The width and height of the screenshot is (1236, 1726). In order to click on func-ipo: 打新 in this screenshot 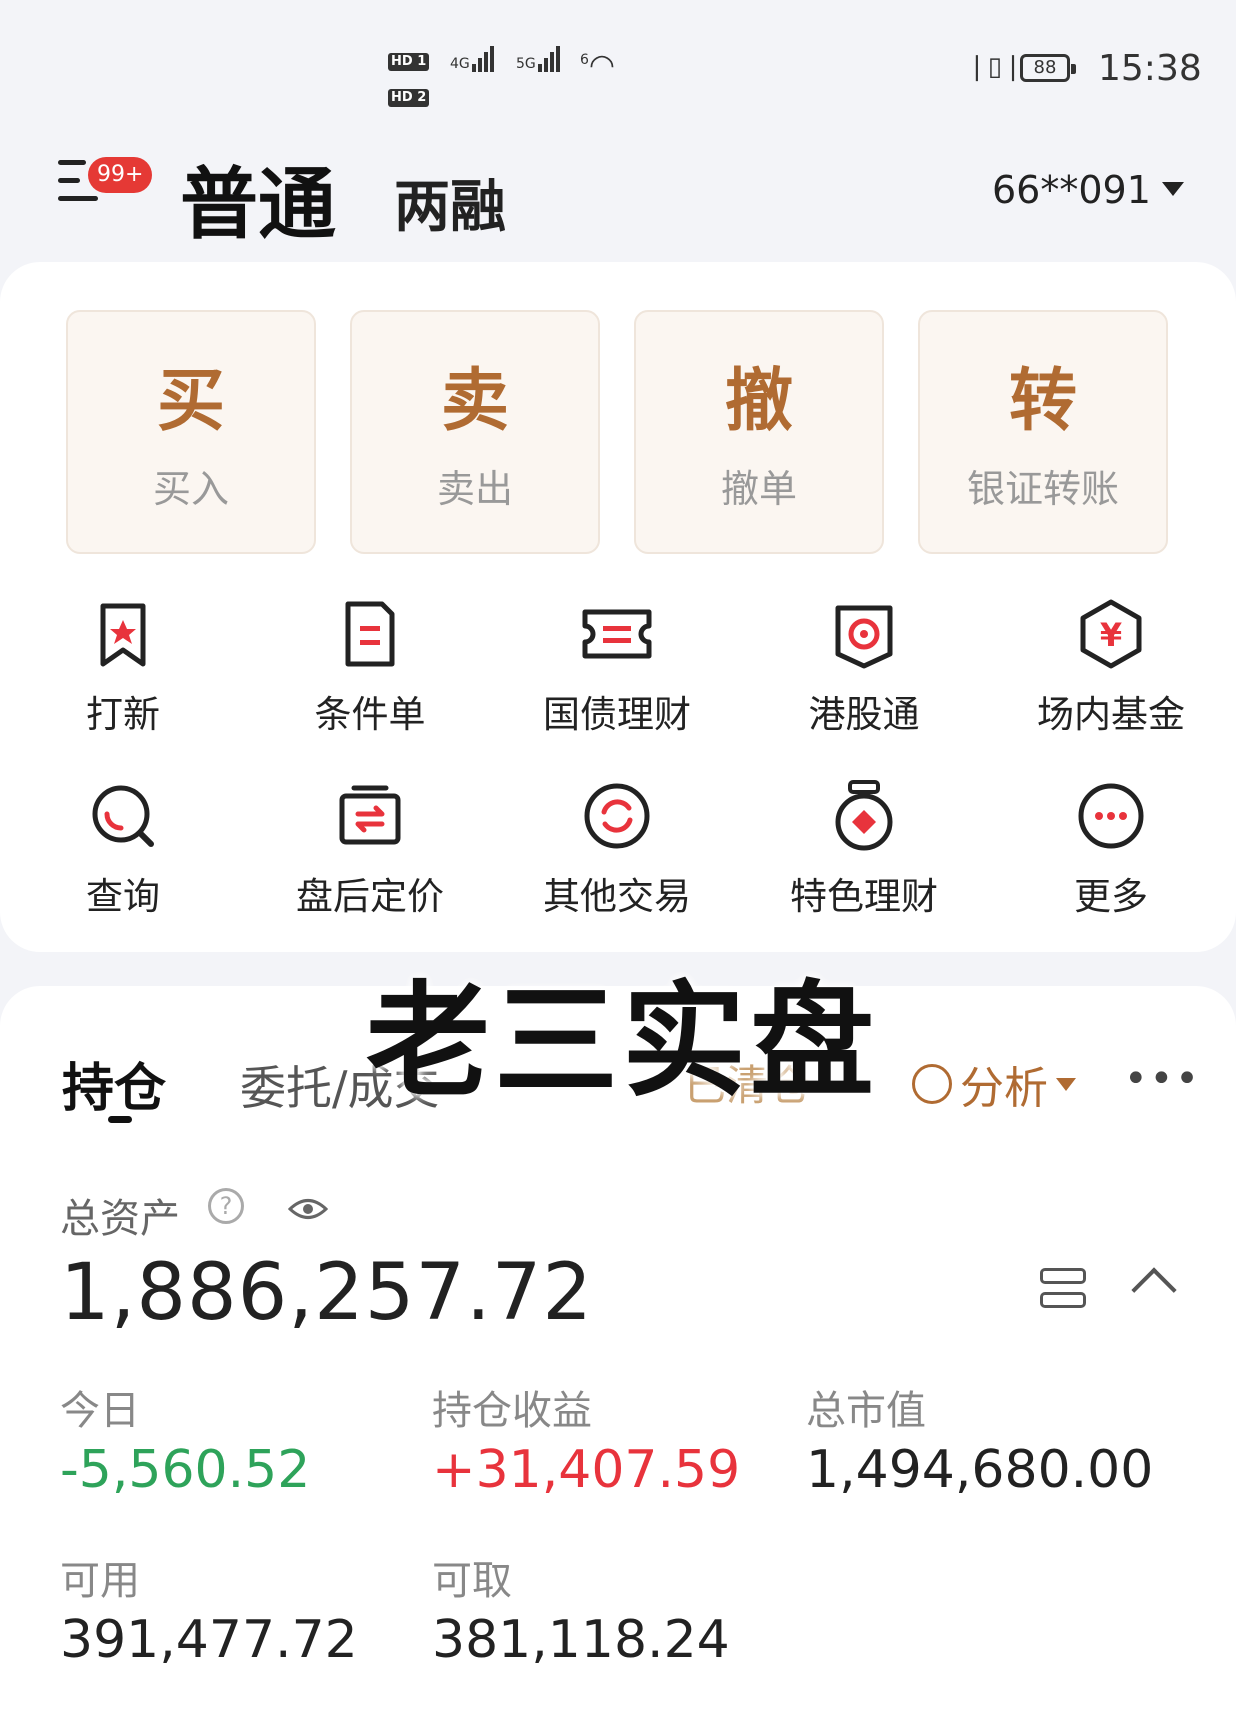, I will do `click(123, 666)`.